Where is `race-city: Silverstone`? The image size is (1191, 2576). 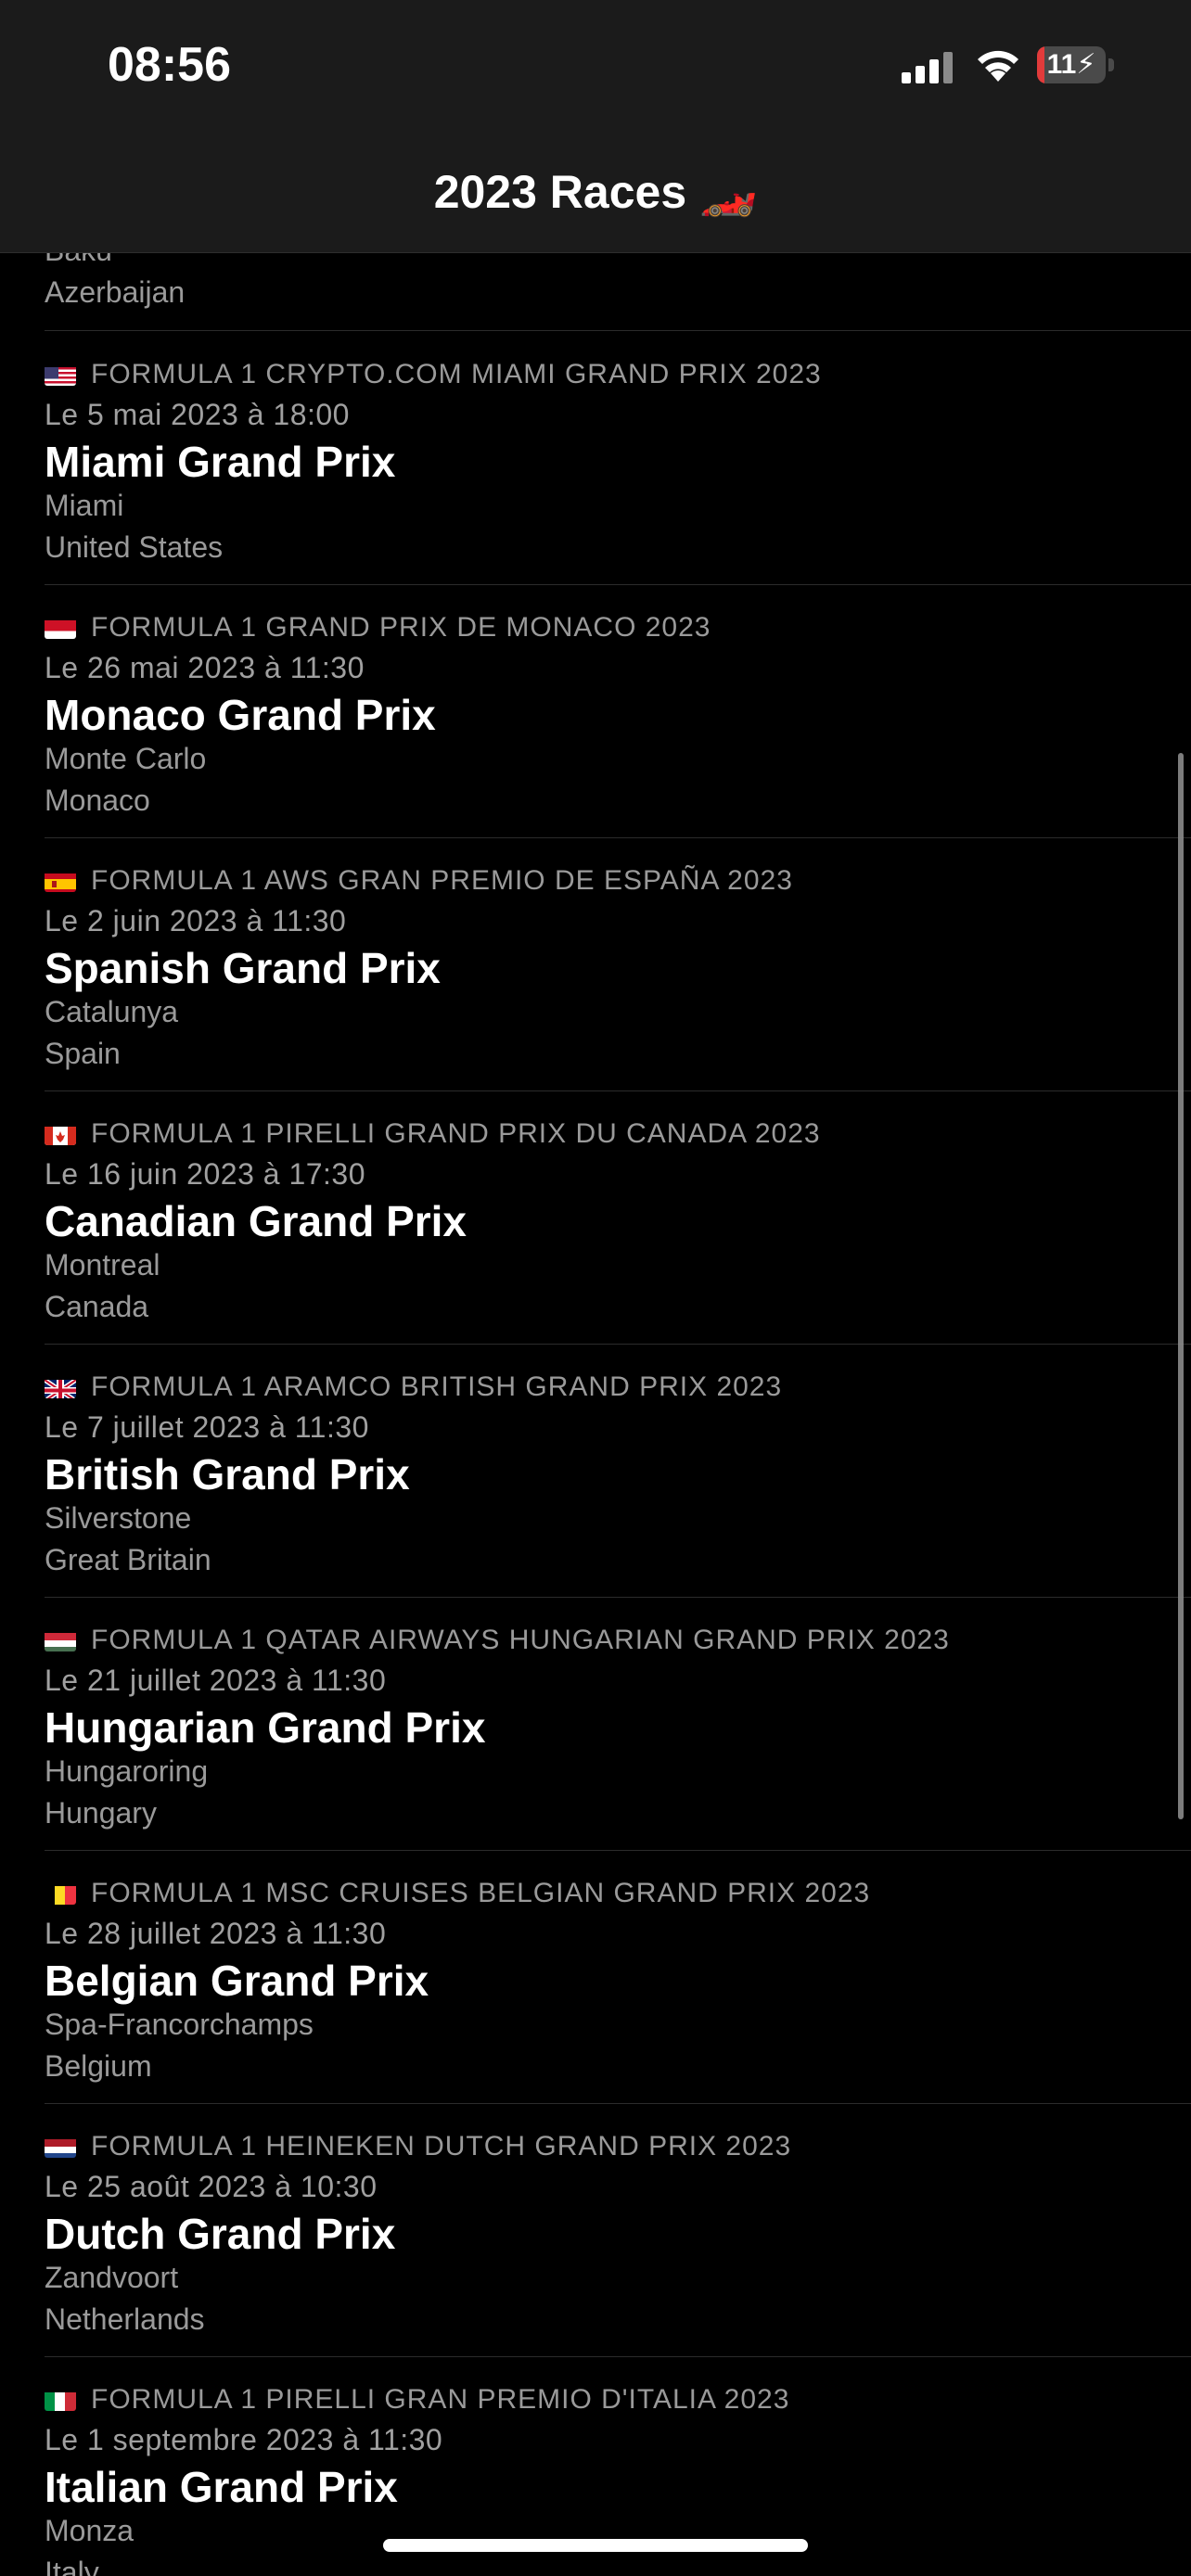
race-city: Silverstone is located at coordinates (118, 1518).